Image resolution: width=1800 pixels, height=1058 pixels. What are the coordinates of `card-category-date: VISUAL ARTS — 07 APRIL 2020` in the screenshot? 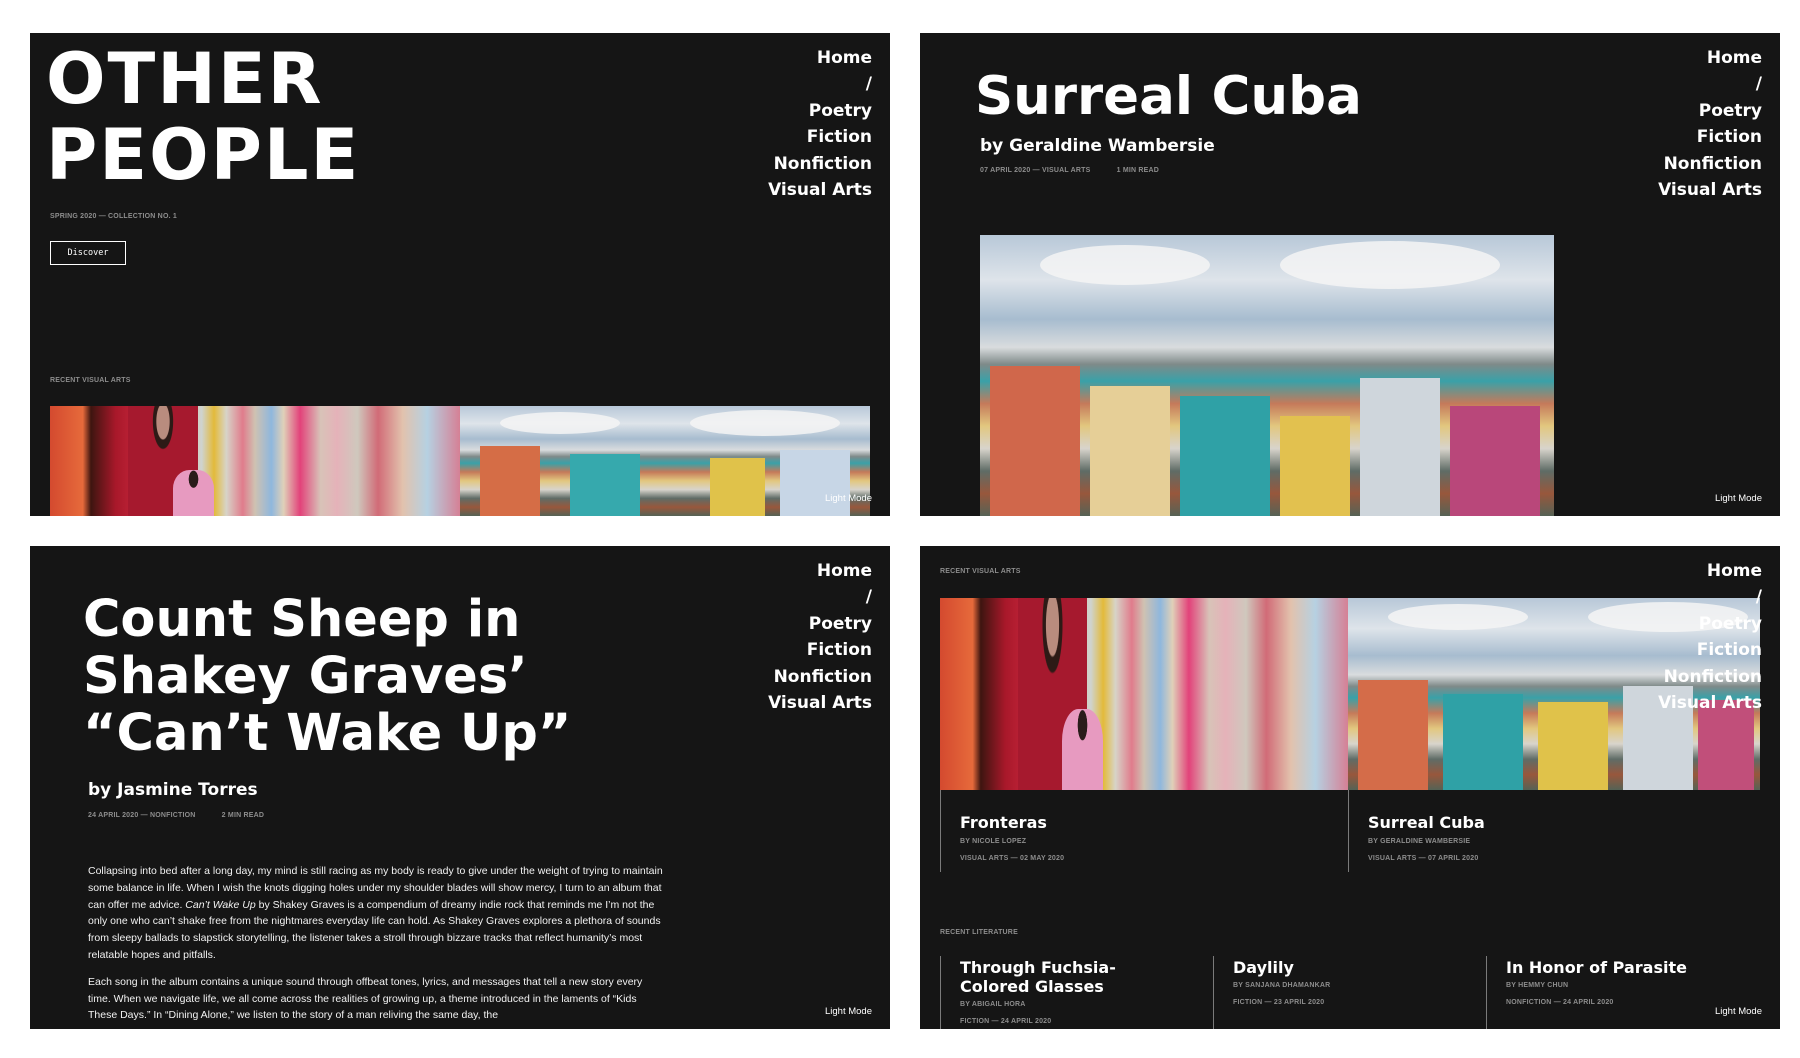 It's located at (1423, 858).